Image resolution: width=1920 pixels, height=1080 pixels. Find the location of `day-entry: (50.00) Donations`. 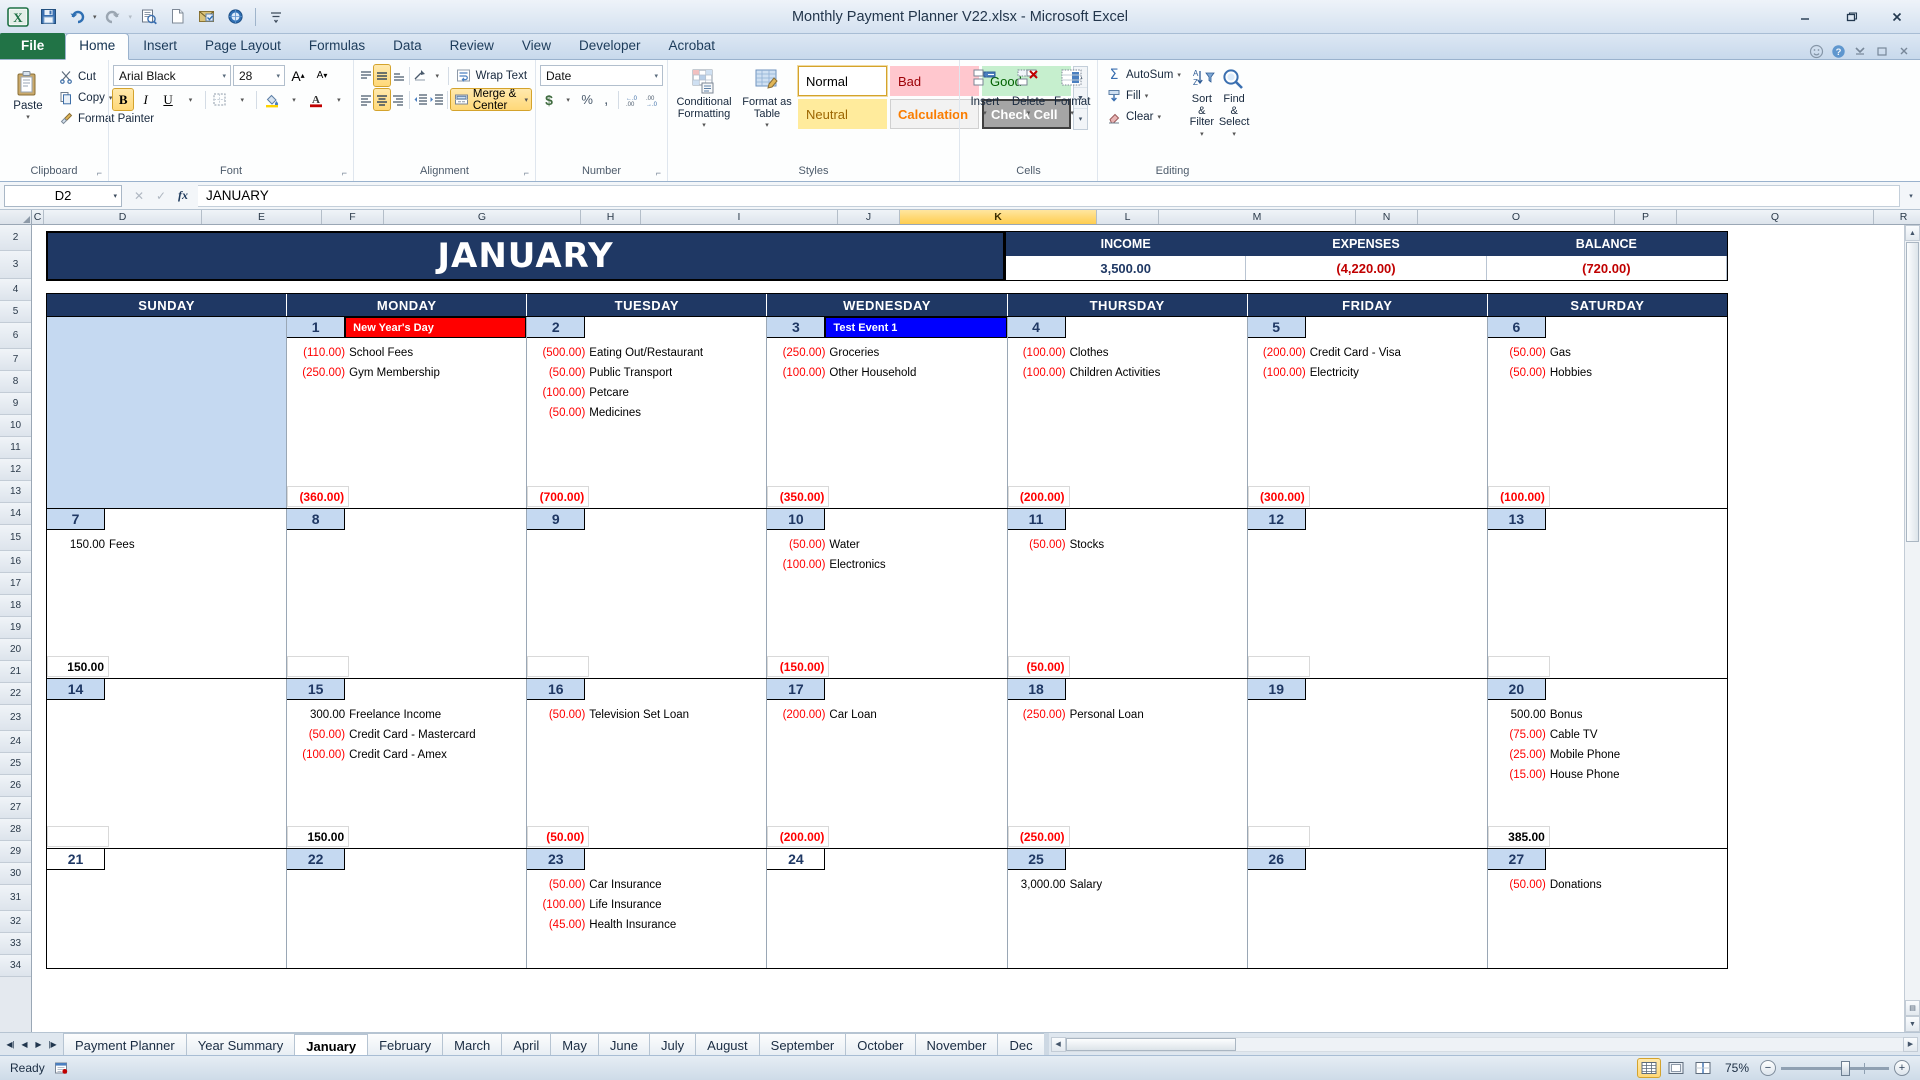

day-entry: (50.00) Donations is located at coordinates (1607, 885).